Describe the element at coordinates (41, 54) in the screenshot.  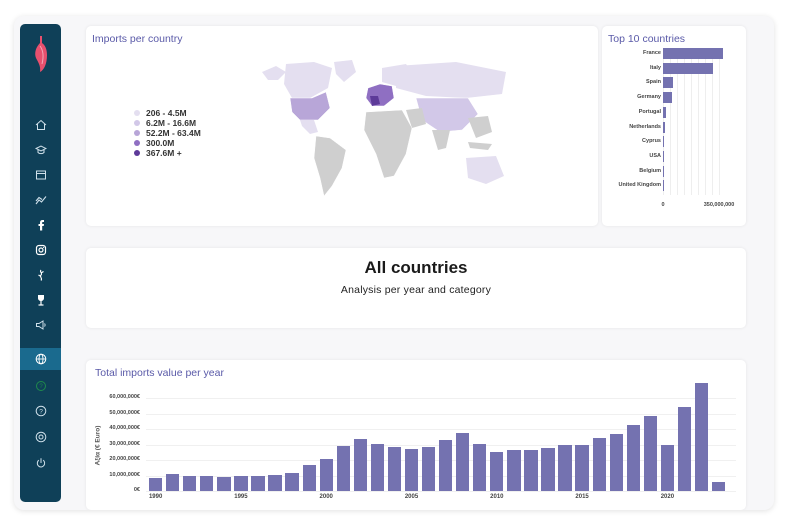
I see `wine-bottle-logo` at that location.